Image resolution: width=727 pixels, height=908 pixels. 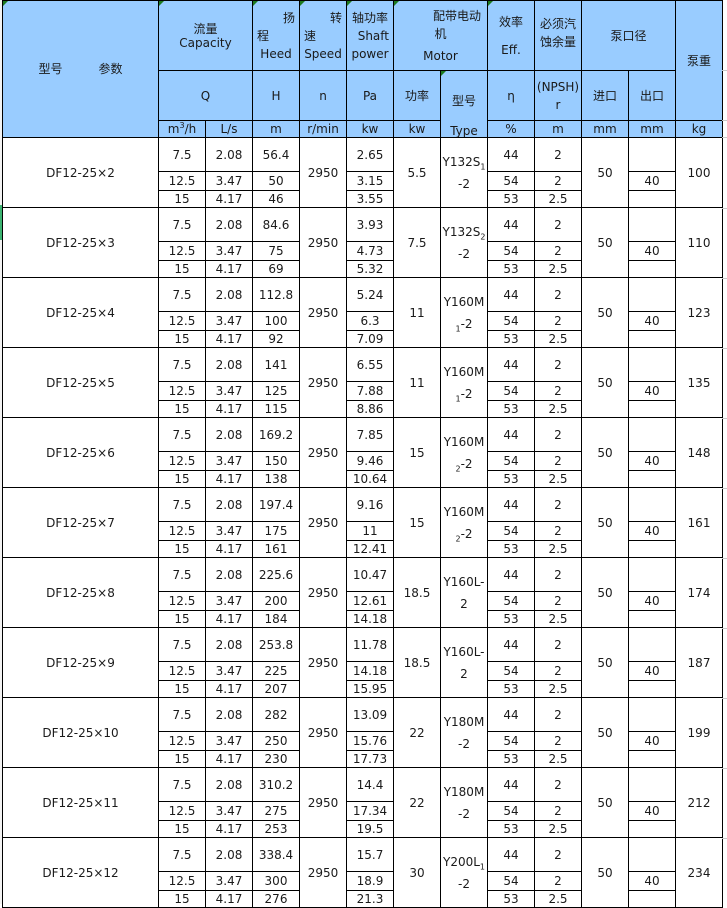 What do you see at coordinates (323, 35) in the screenshot?
I see `speed-header: 转 速 Speed` at bounding box center [323, 35].